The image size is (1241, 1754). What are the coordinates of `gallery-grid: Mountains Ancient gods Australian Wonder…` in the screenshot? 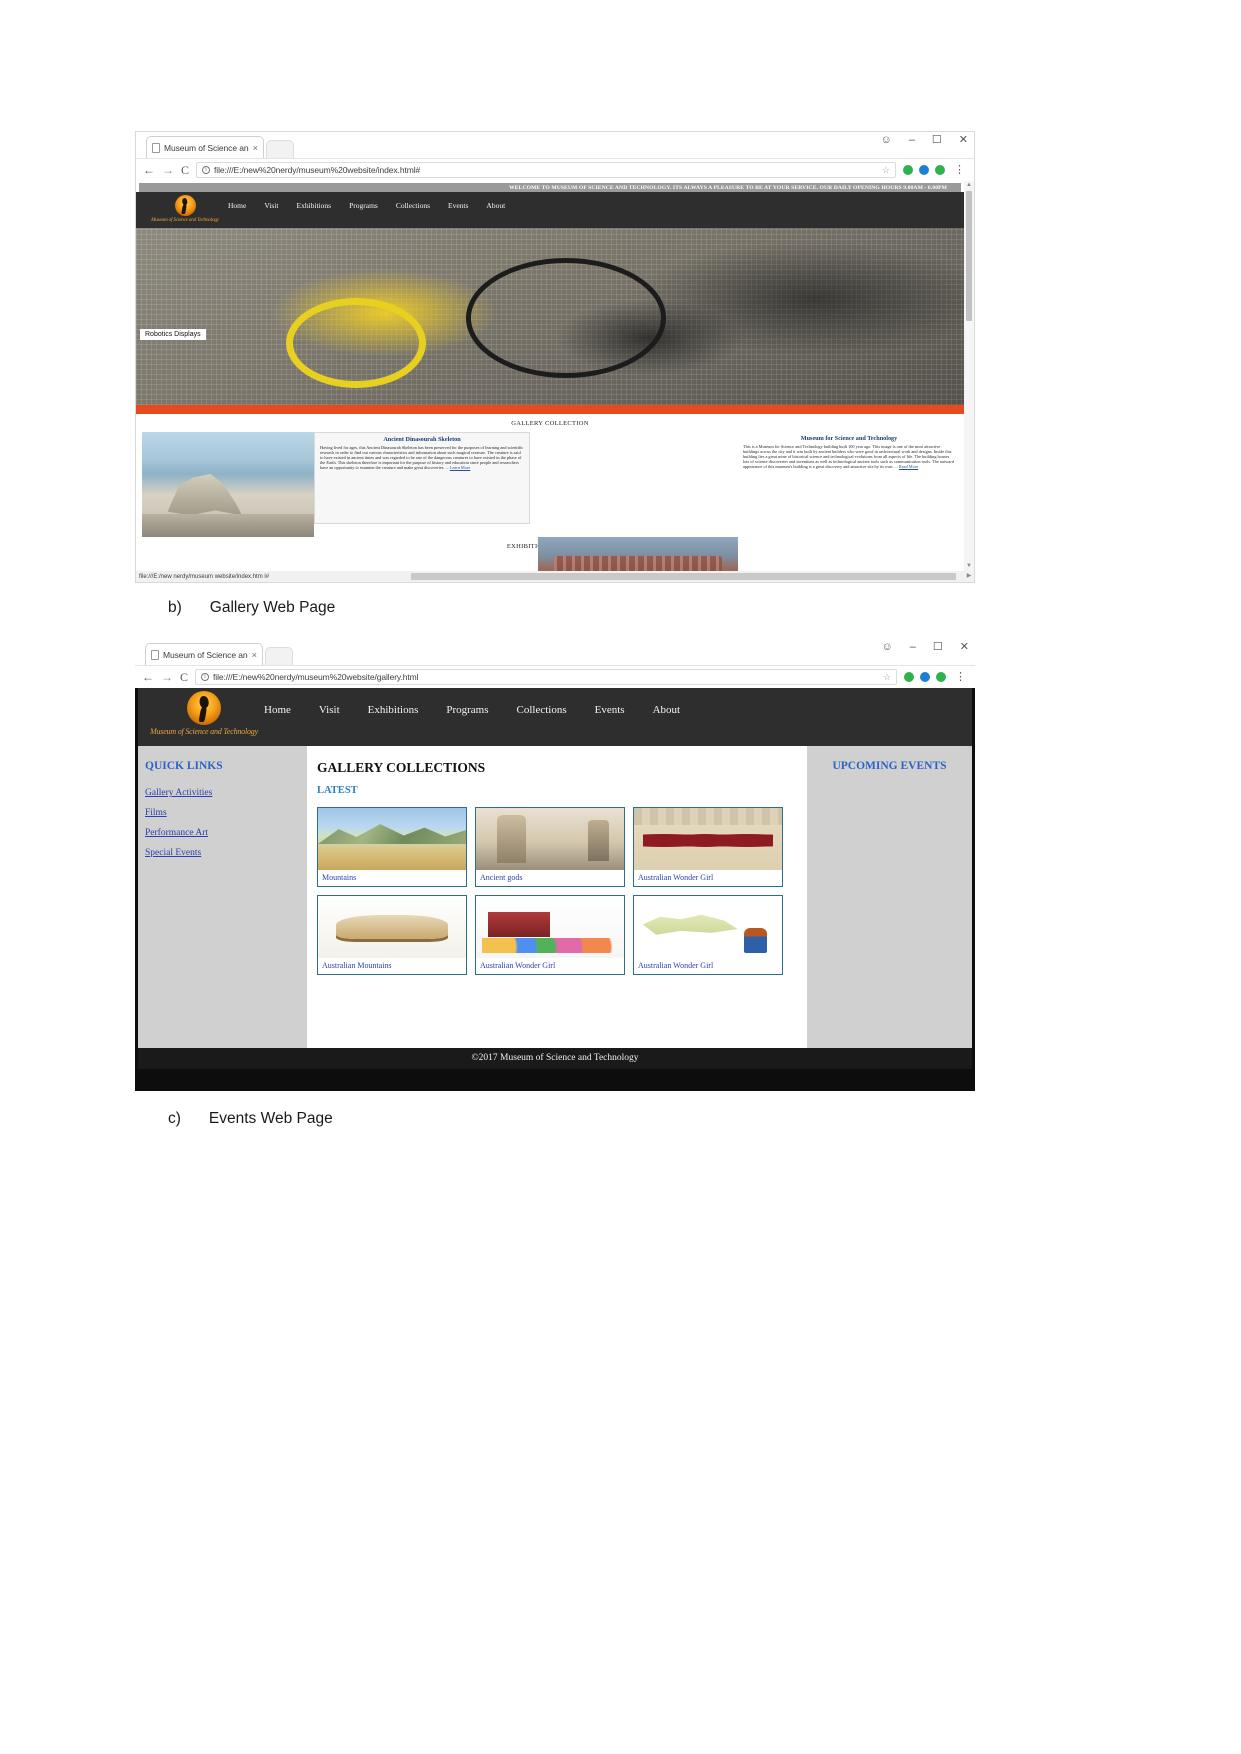 It's located at (562, 891).